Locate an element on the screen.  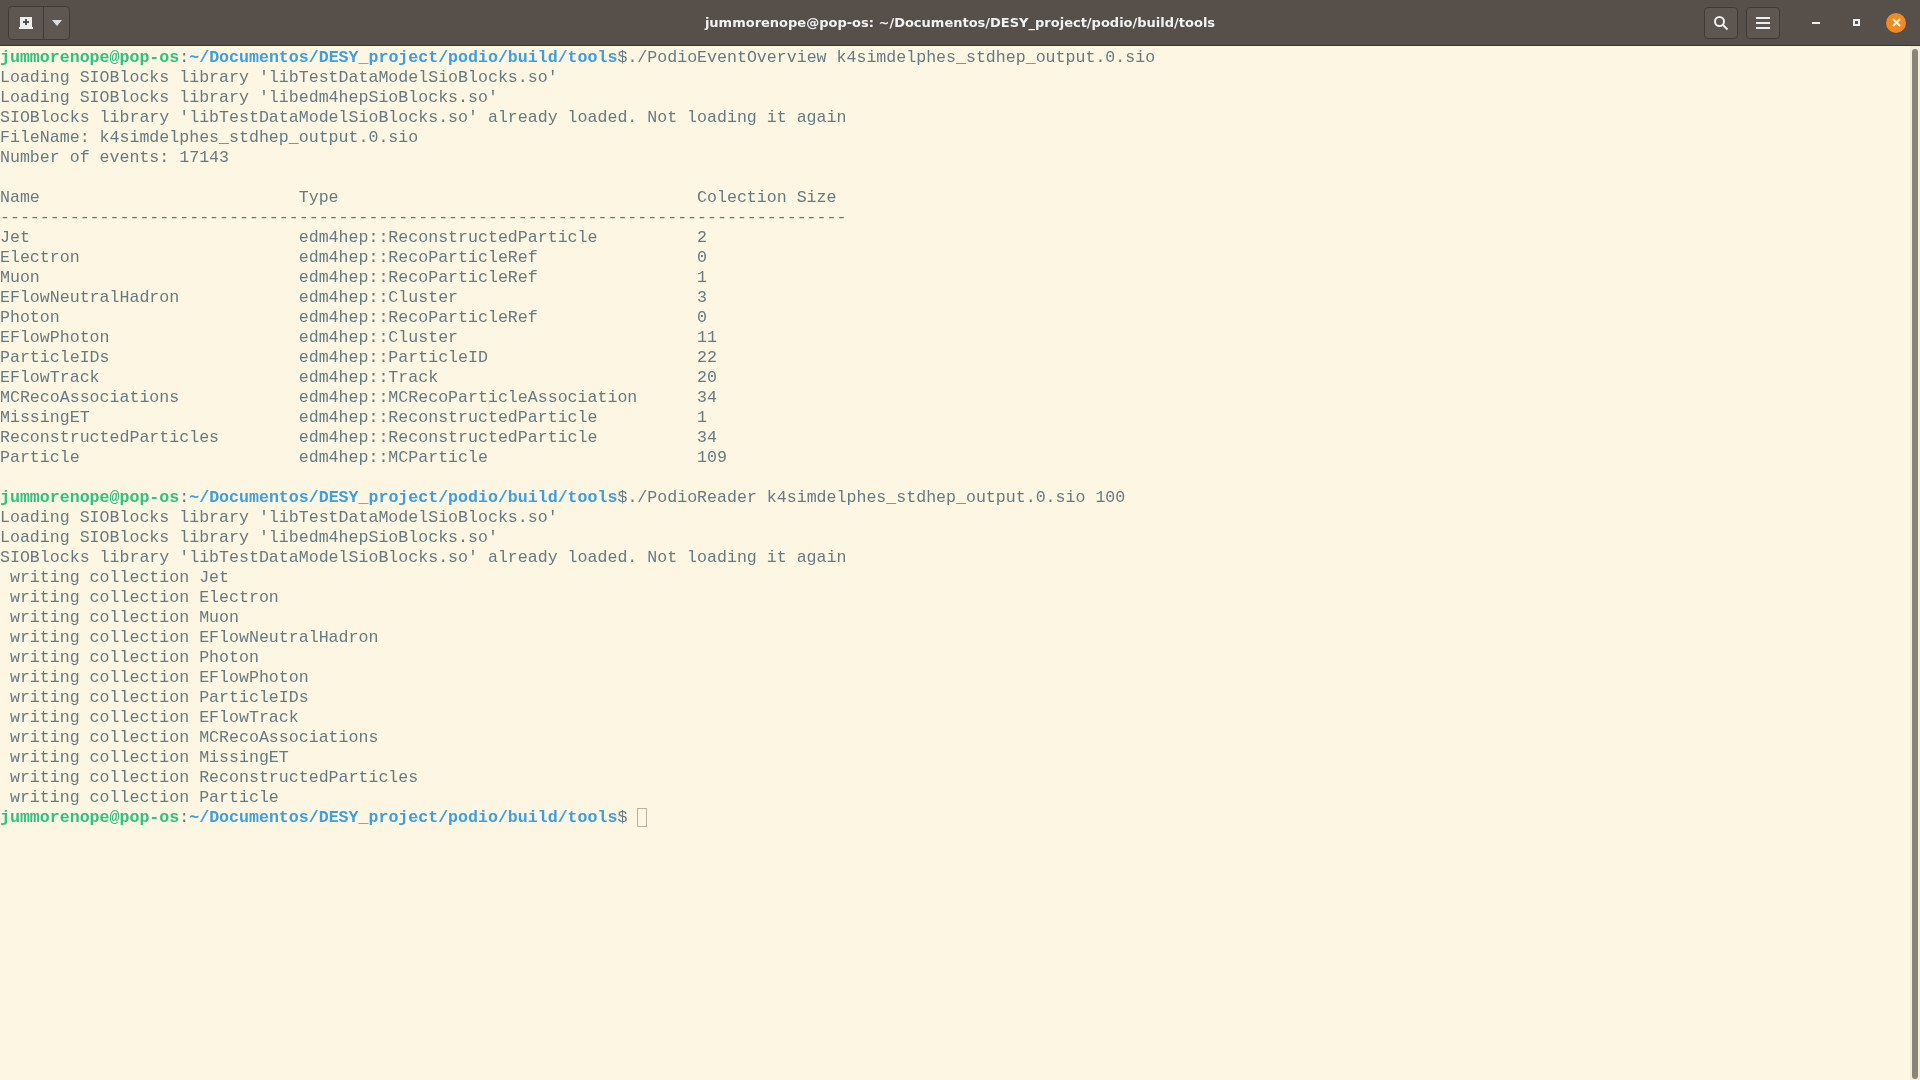
output-text: writing collection EFlowPhoton is located at coordinates (158, 677).